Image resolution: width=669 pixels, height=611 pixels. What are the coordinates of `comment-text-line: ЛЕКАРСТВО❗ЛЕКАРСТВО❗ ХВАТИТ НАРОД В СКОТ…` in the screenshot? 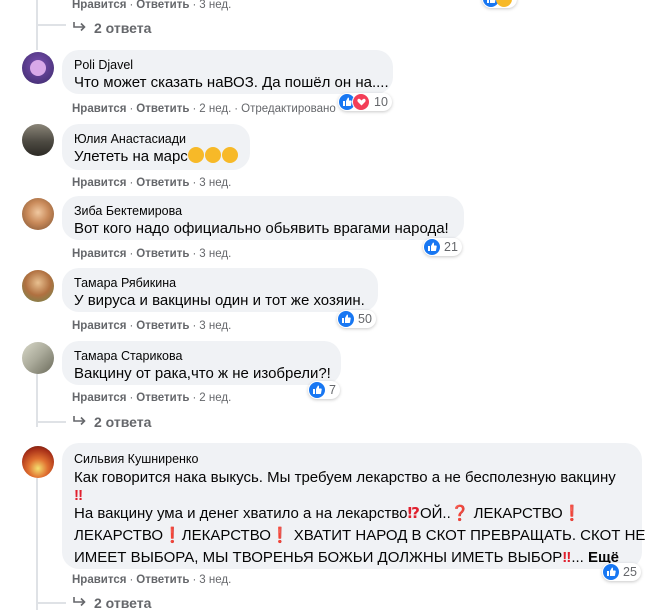 It's located at (360, 535).